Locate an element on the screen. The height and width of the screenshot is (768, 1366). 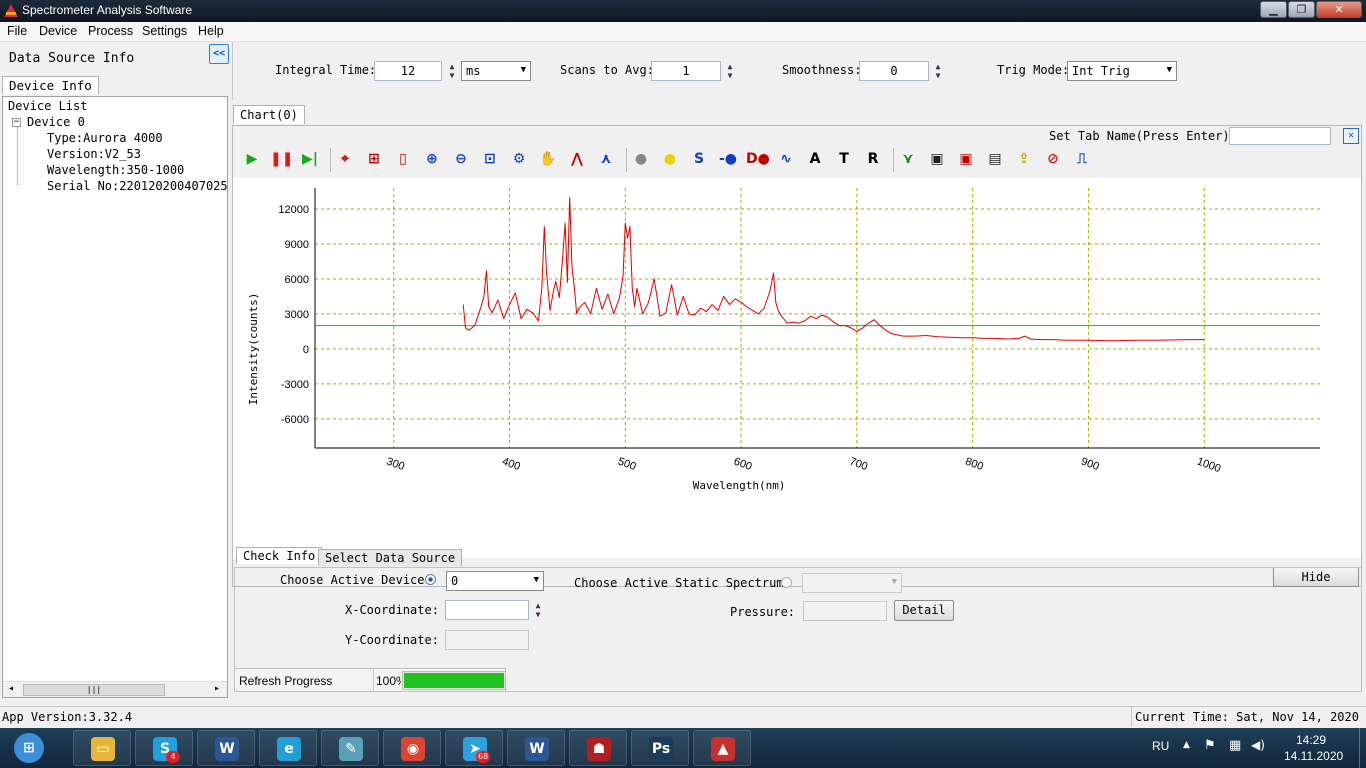
detail-button: Detail is located at coordinates (924, 610).